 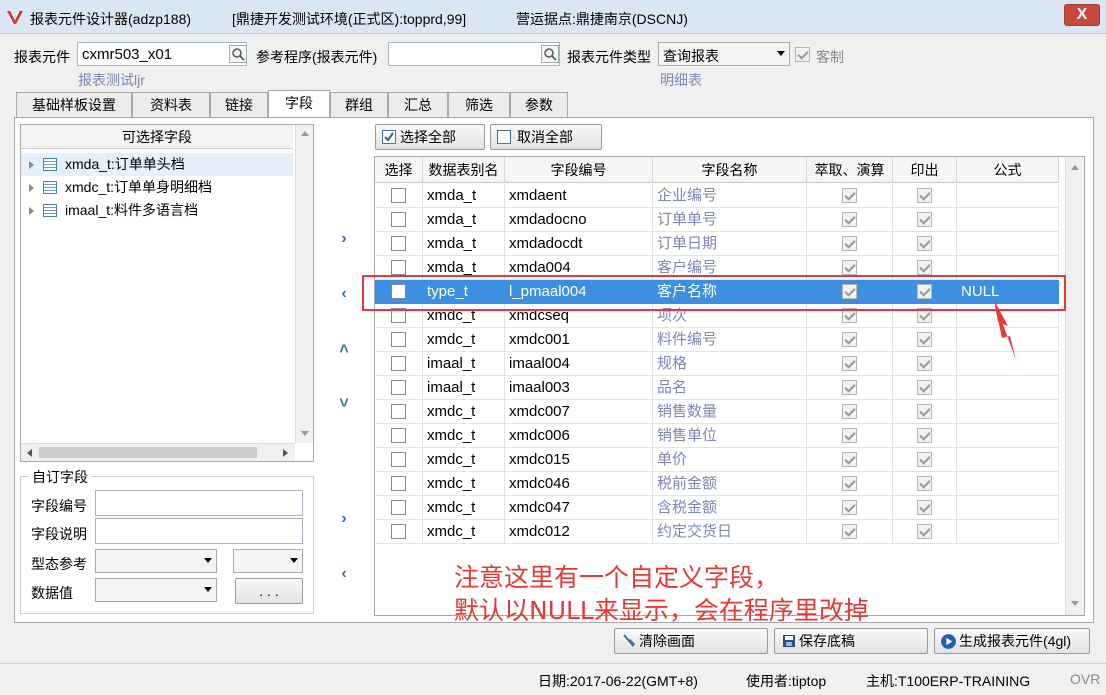 What do you see at coordinates (430, 137) in the screenshot?
I see `select-all-button: 选择全部` at bounding box center [430, 137].